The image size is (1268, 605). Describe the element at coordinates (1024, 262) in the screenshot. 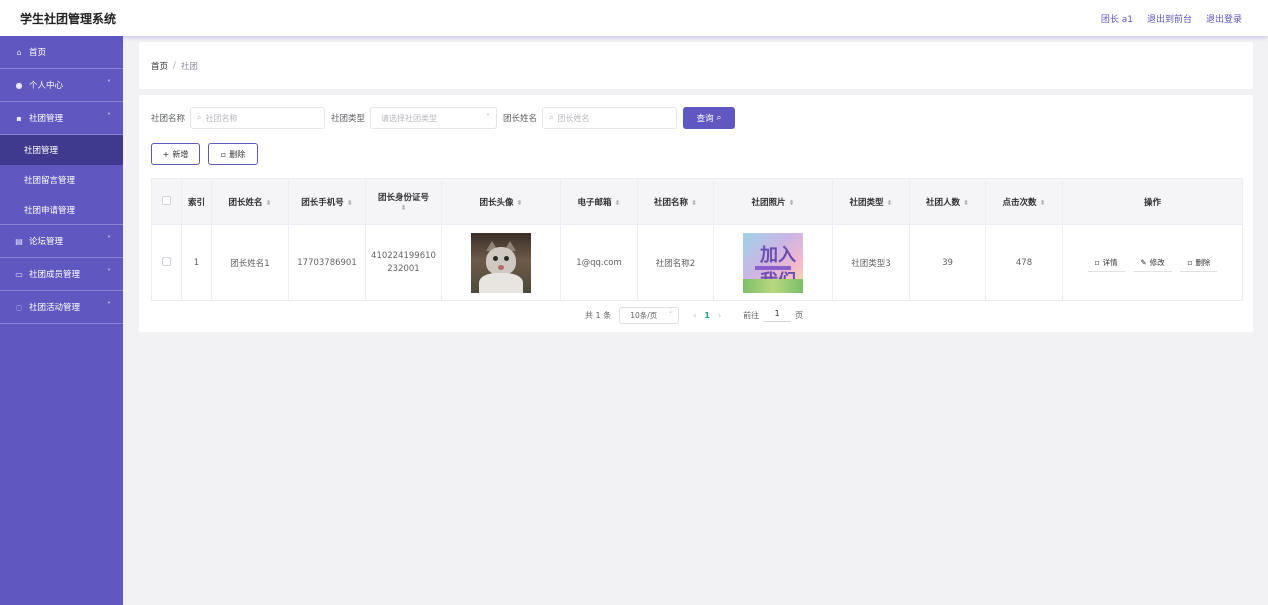

I see `cell-clicks: 478` at that location.